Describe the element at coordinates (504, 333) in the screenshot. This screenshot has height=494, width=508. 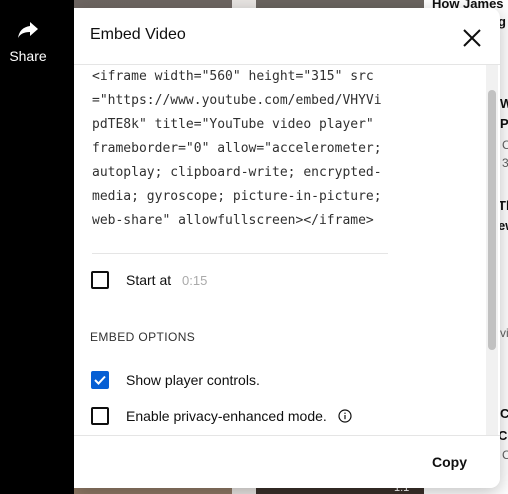
I see `recommendation-meta: vi` at that location.